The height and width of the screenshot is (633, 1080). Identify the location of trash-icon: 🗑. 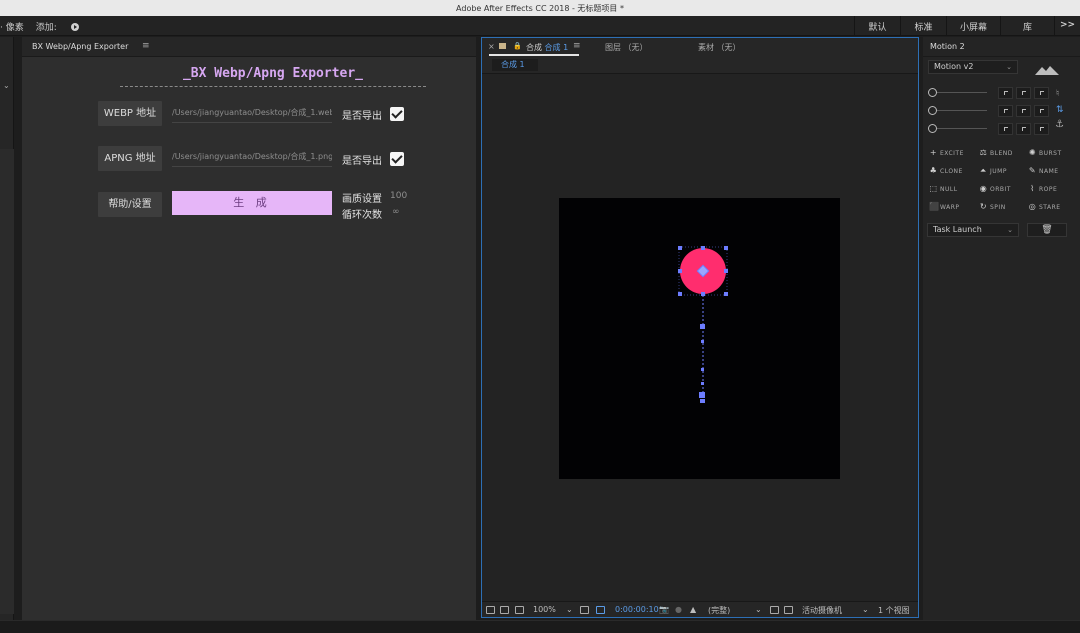
(1047, 230).